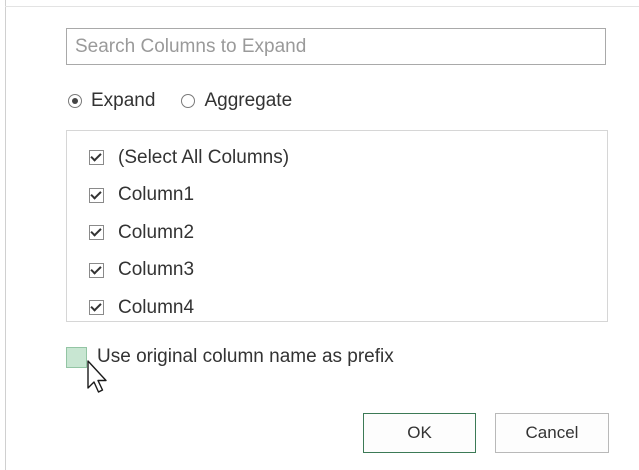  I want to click on dialog-top-border, so click(322, 6).